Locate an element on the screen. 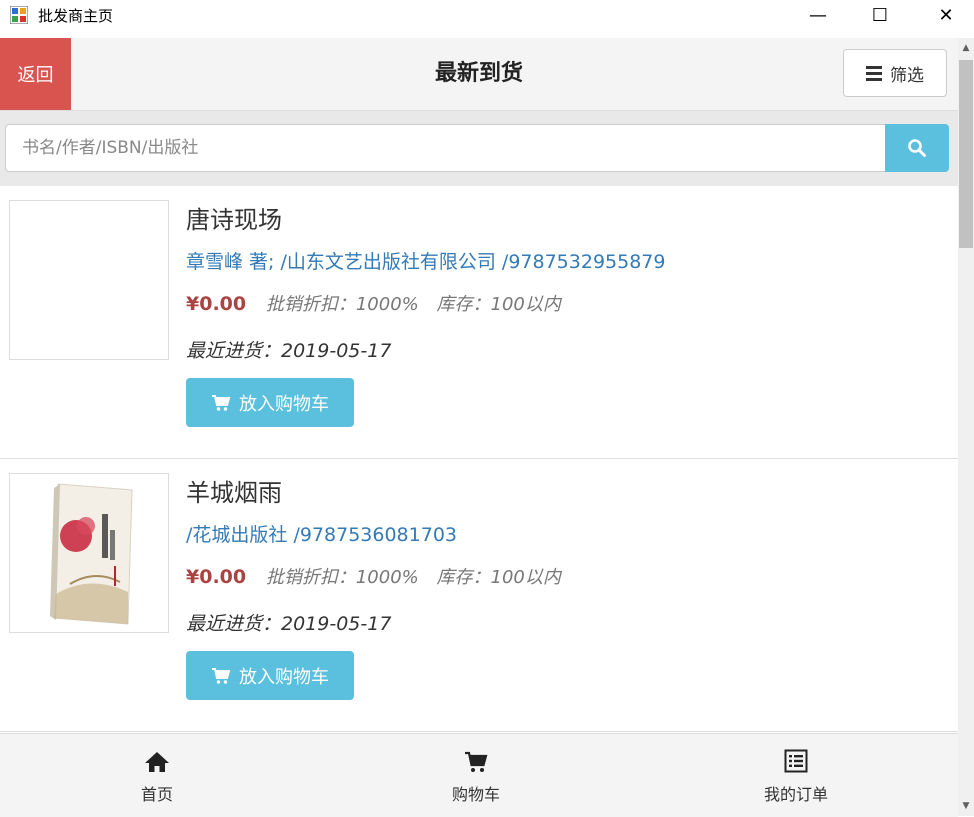 This screenshot has width=974, height=817. search-input is located at coordinates (445, 148).